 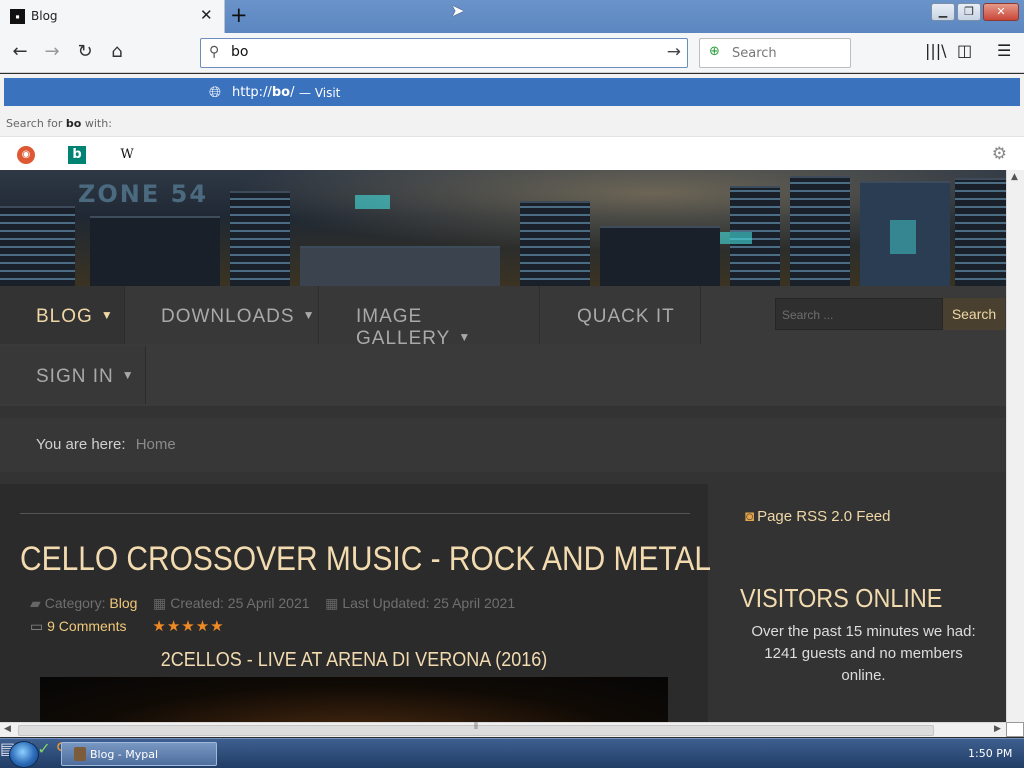 I want to click on created-date: Created: 25 April 2021, so click(x=240, y=603).